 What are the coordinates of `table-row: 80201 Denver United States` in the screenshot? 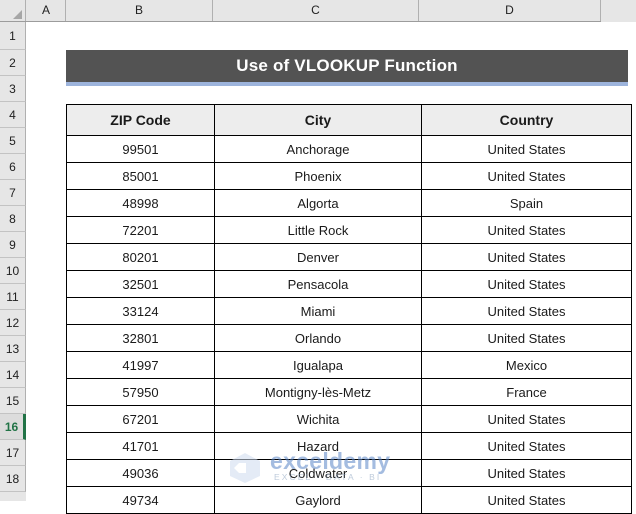 It's located at (349, 257).